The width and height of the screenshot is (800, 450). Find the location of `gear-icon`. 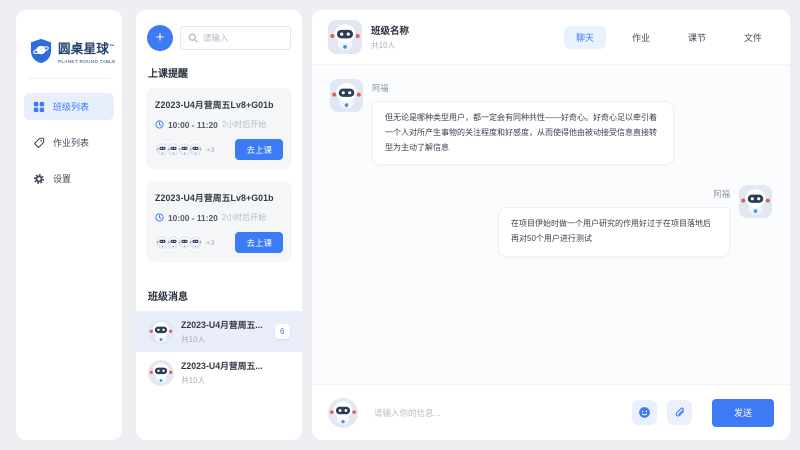

gear-icon is located at coordinates (39, 179).